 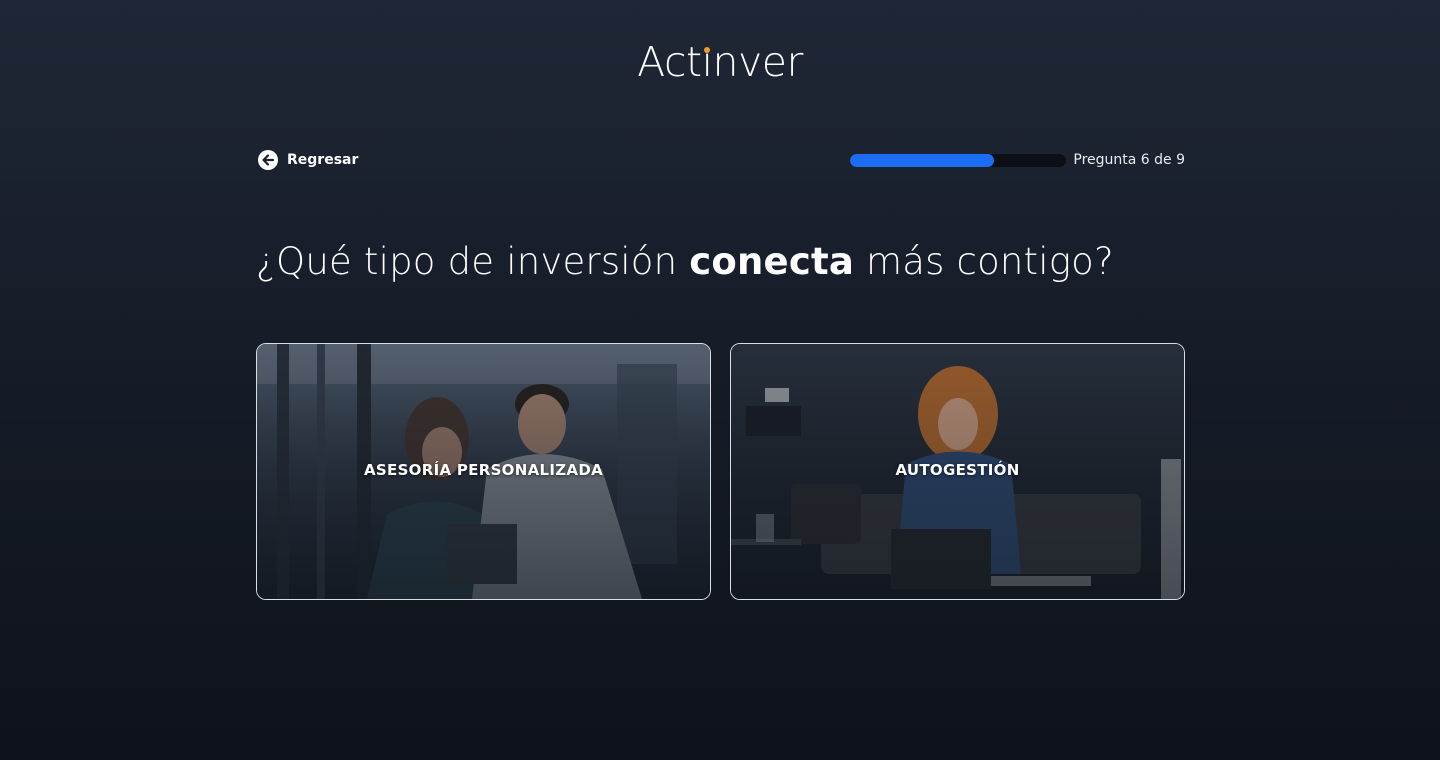 What do you see at coordinates (922, 160) in the screenshot?
I see `progress-fill` at bounding box center [922, 160].